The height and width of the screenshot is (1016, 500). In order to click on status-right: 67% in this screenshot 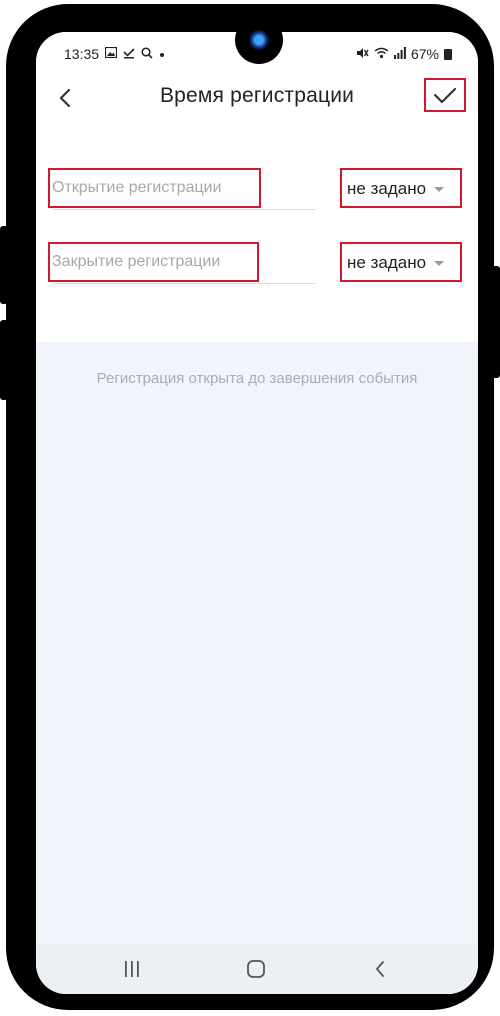, I will do `click(404, 54)`.